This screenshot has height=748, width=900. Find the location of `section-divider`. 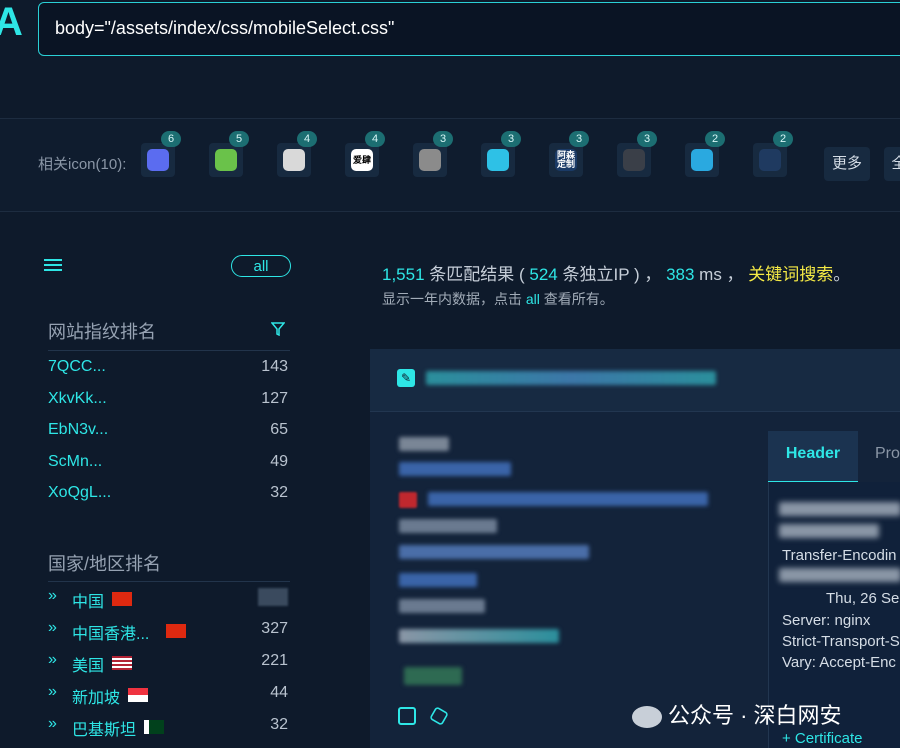

section-divider is located at coordinates (169, 581).